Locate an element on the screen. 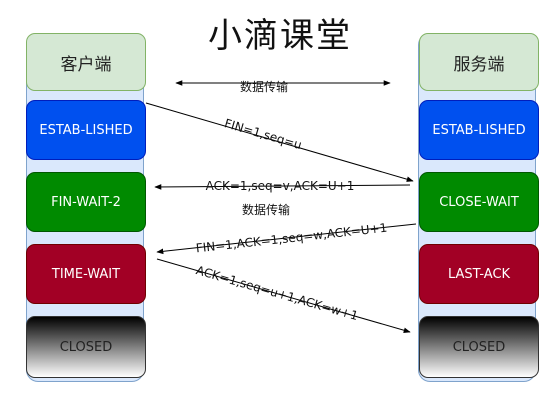 The image size is (560, 408). fin2-label: FIN=1,ACK=1,seq=w,ACK=U+1 is located at coordinates (291, 238).